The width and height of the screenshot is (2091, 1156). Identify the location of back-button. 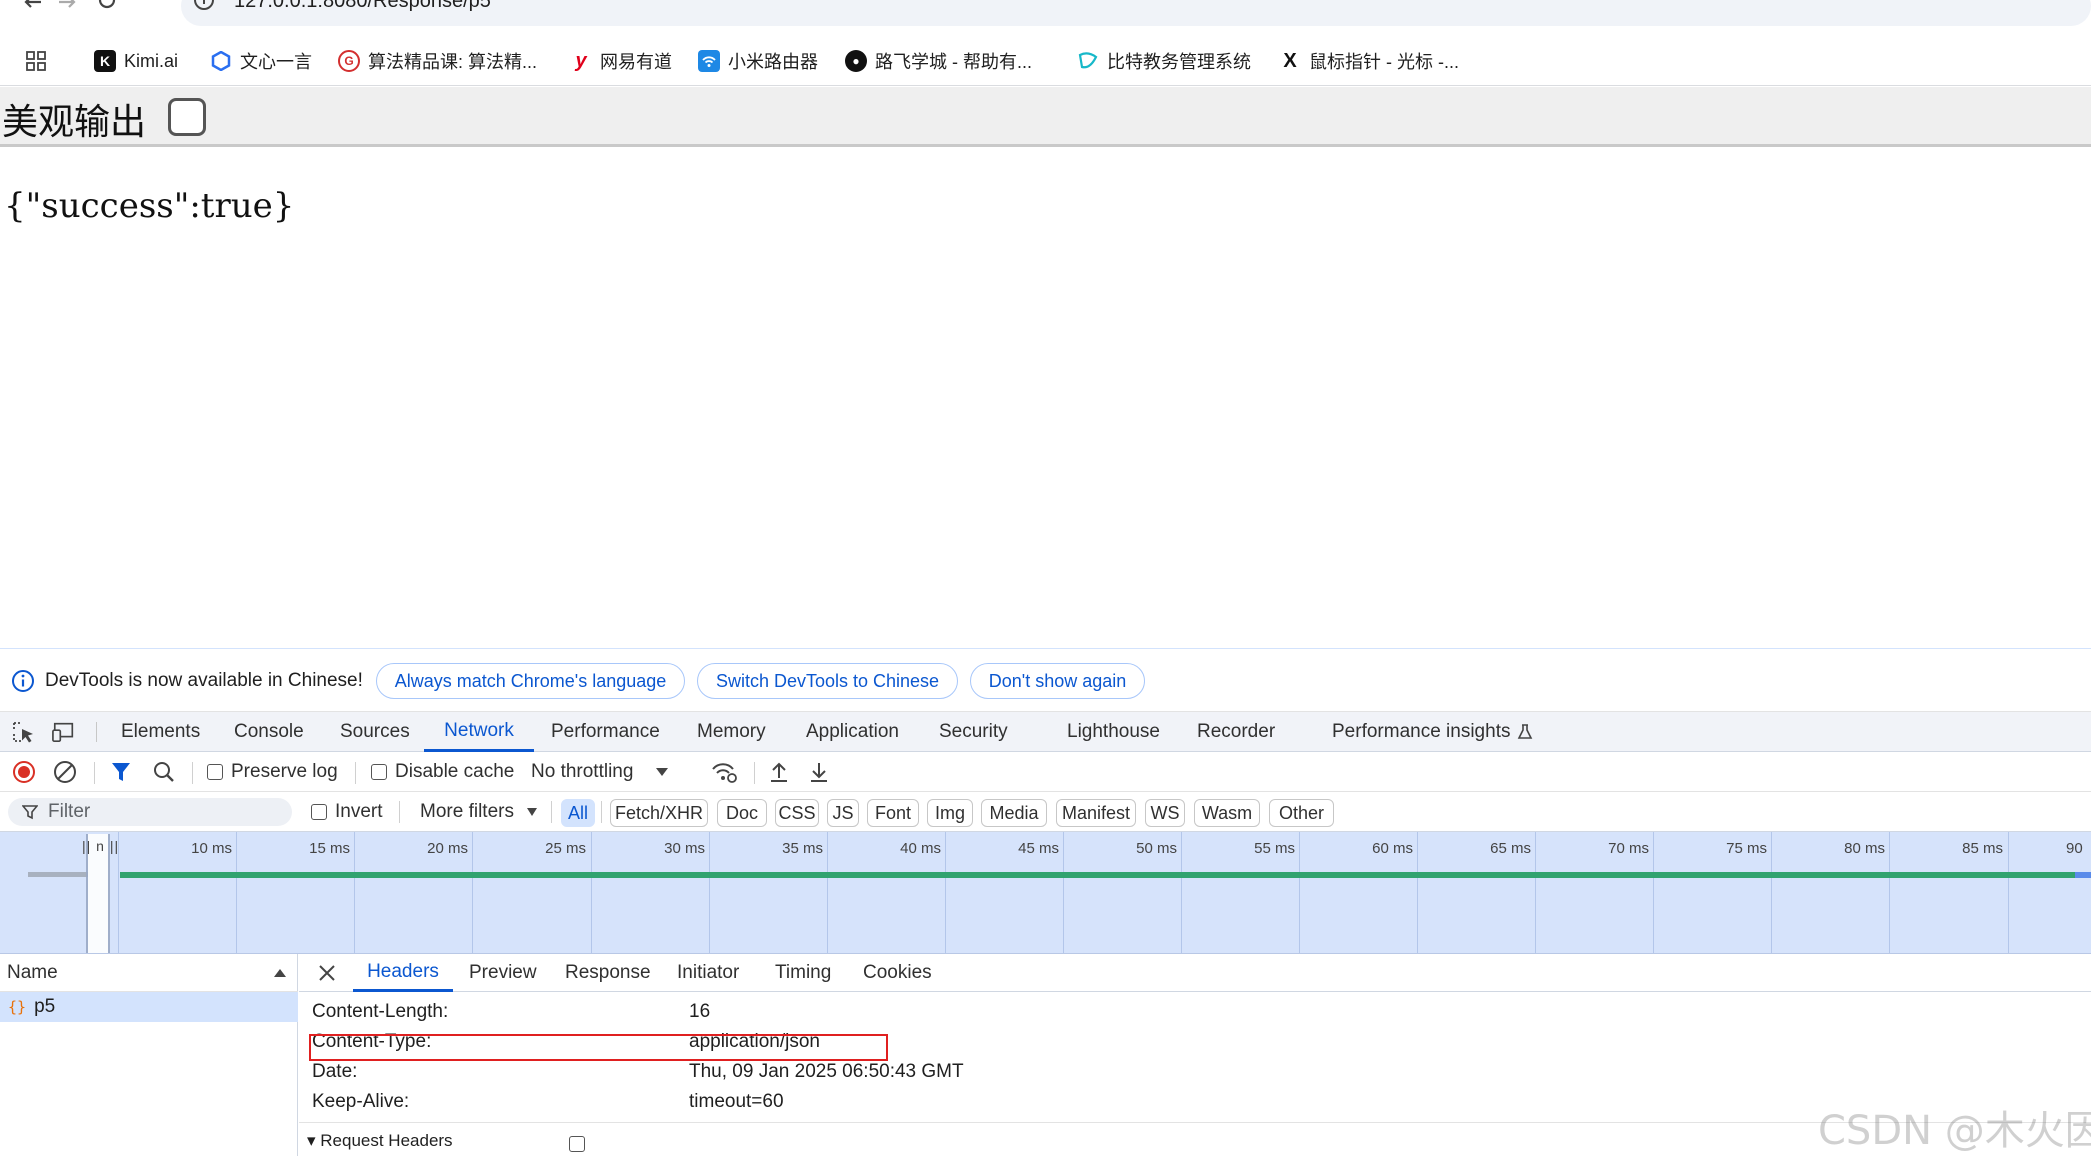
(33, 10).